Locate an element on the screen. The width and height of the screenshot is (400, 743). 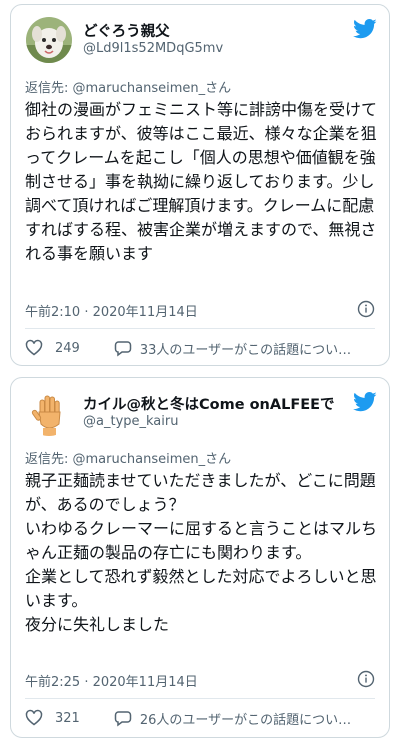
tweet-timestamp: 午前2:10 · 2020年11月14日 is located at coordinates (111, 310).